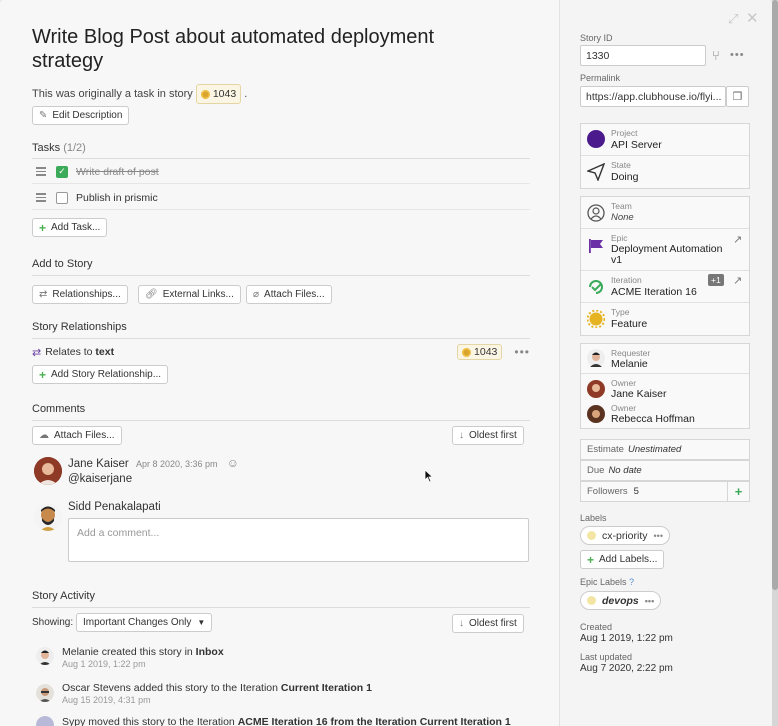 The height and width of the screenshot is (726, 778). What do you see at coordinates (429, 476) in the screenshot?
I see `mouse-cursor-icon` at bounding box center [429, 476].